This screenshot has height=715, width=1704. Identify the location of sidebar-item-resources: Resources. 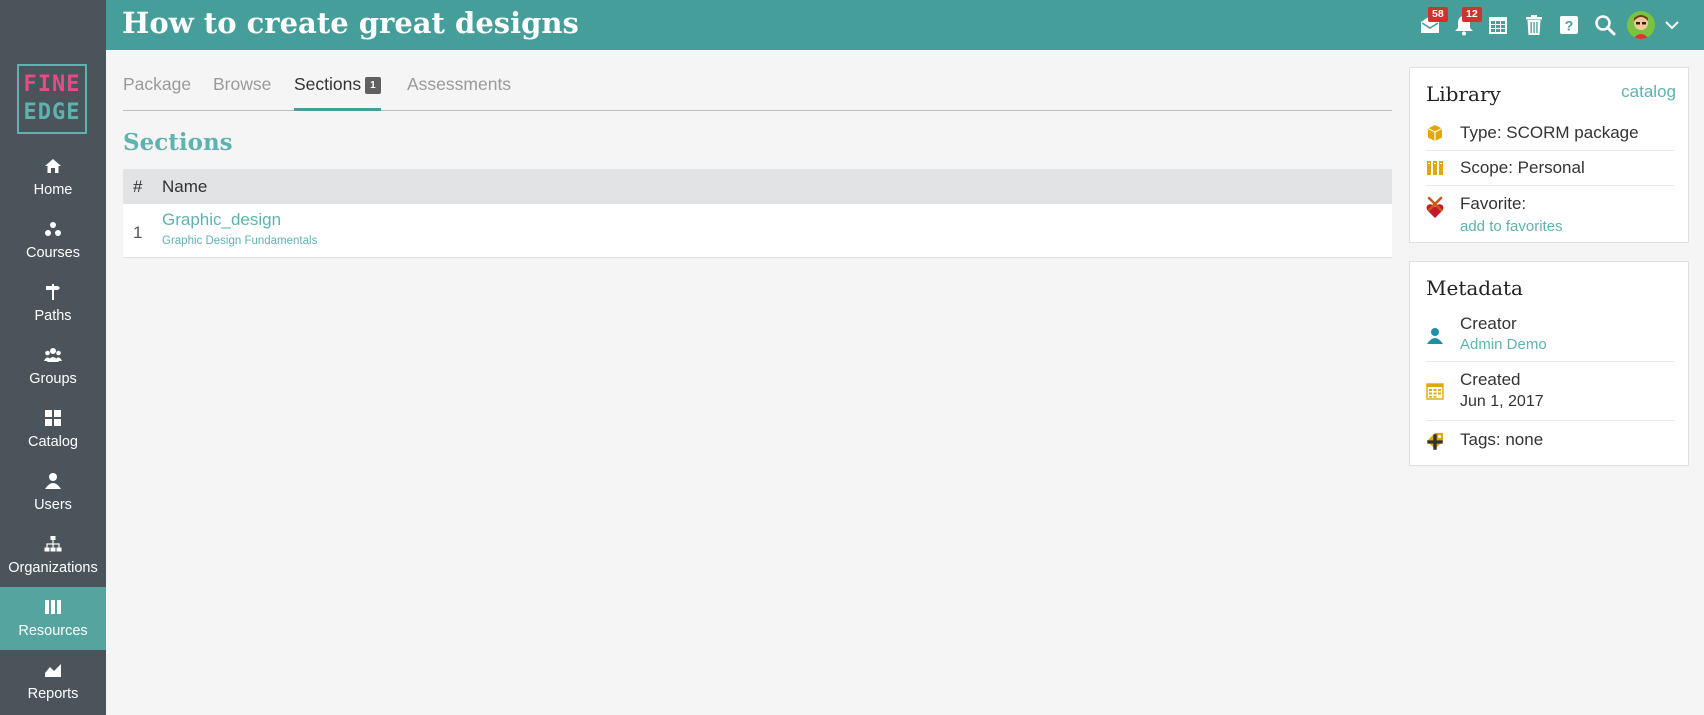
(53, 618).